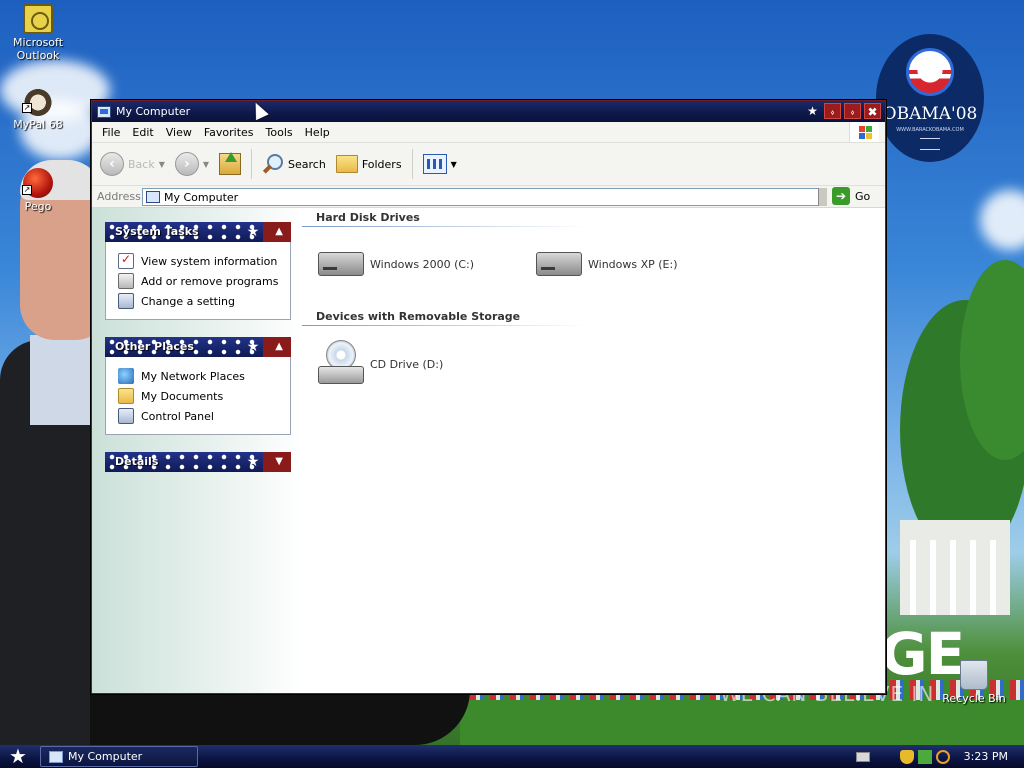  What do you see at coordinates (126, 260) in the screenshot?
I see `system-info-icon` at bounding box center [126, 260].